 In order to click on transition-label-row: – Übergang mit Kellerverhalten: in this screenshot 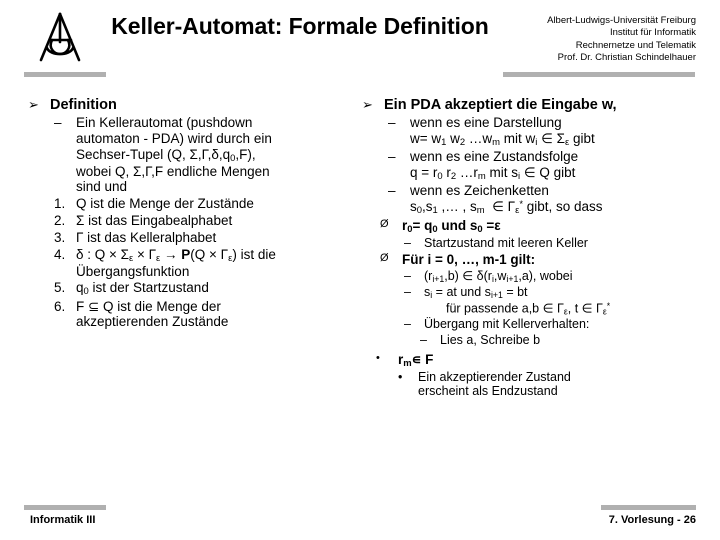, I will do `click(532, 324)`.